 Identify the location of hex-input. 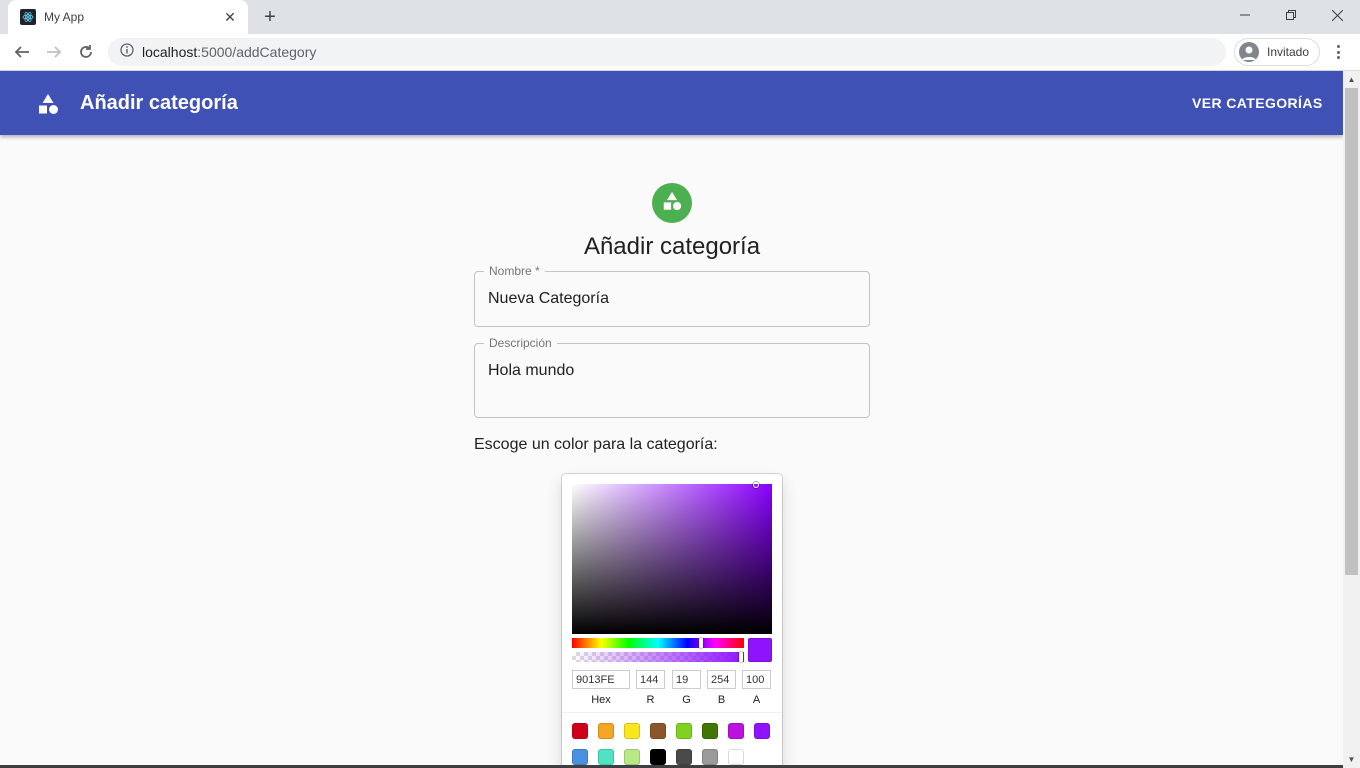
(601, 679).